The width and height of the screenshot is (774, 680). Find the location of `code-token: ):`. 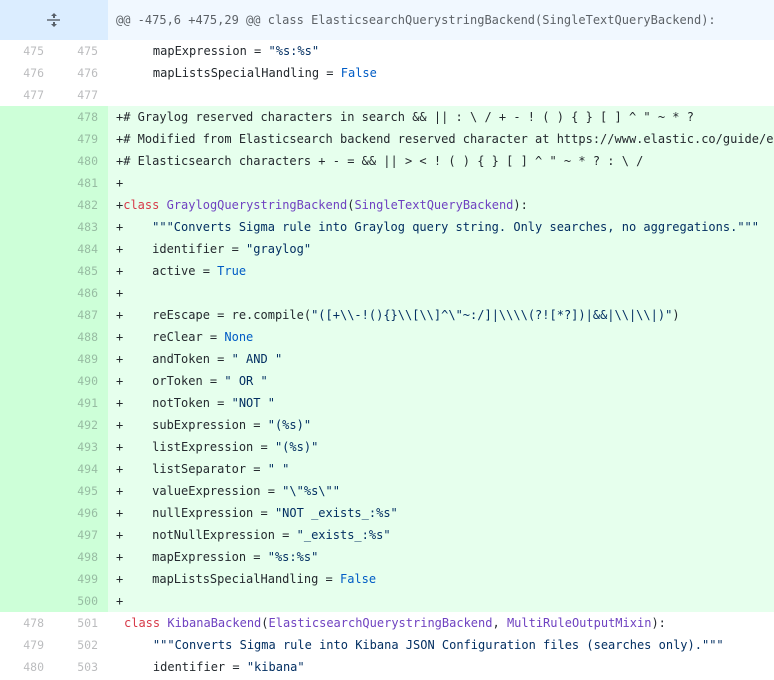

code-token: ): is located at coordinates (520, 205).